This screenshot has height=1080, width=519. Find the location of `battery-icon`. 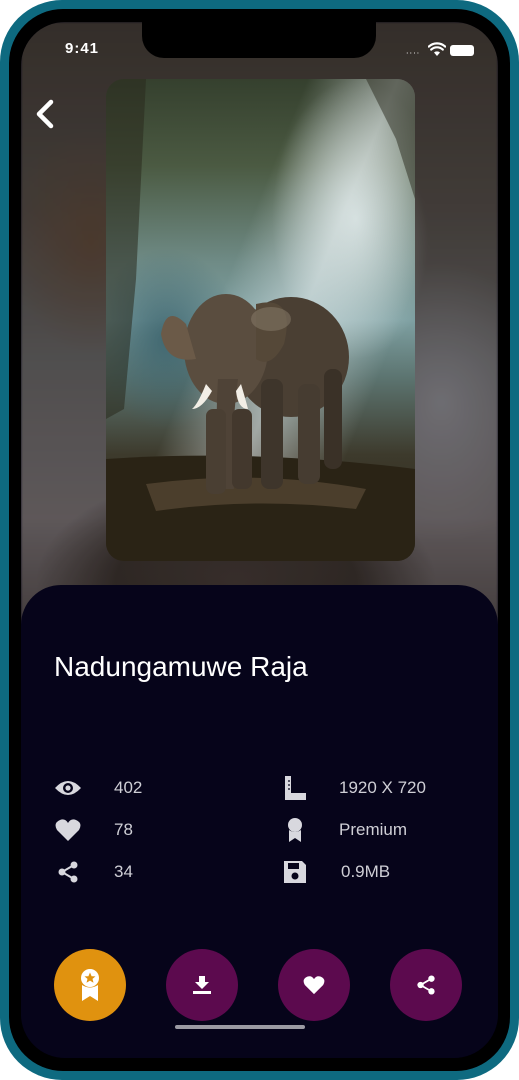

battery-icon is located at coordinates (462, 50).